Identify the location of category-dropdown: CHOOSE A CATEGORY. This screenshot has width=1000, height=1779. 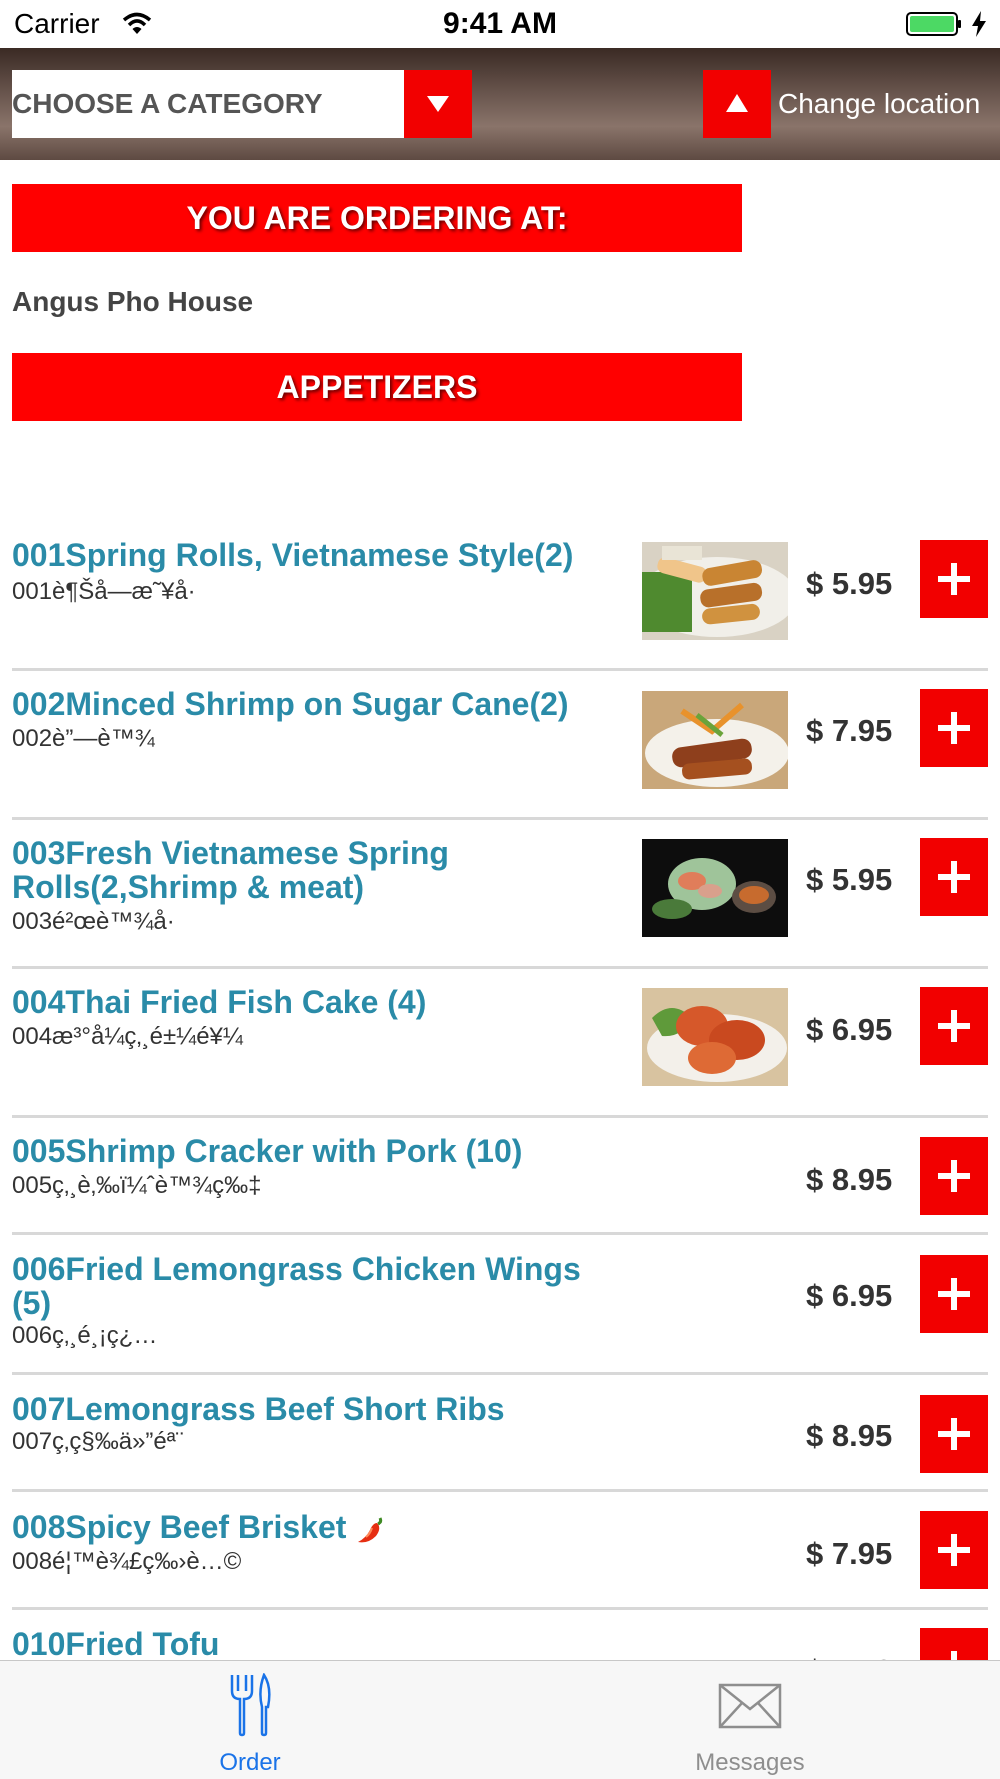
(242, 104).